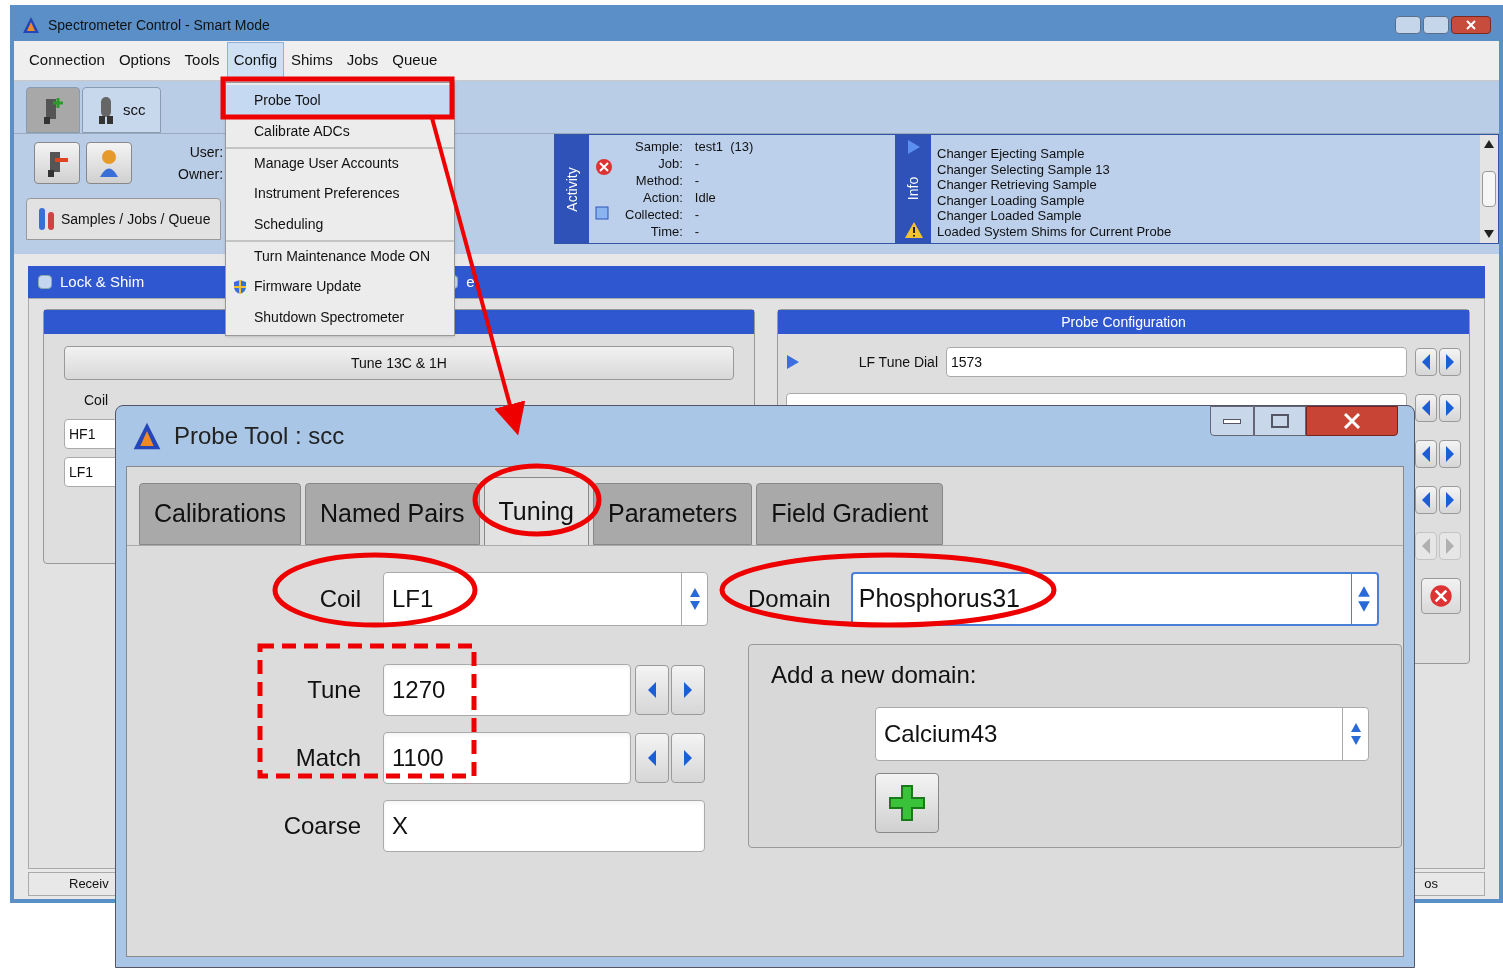  Describe the element at coordinates (339, 599) in the screenshot. I see `field-label: Coil` at that location.